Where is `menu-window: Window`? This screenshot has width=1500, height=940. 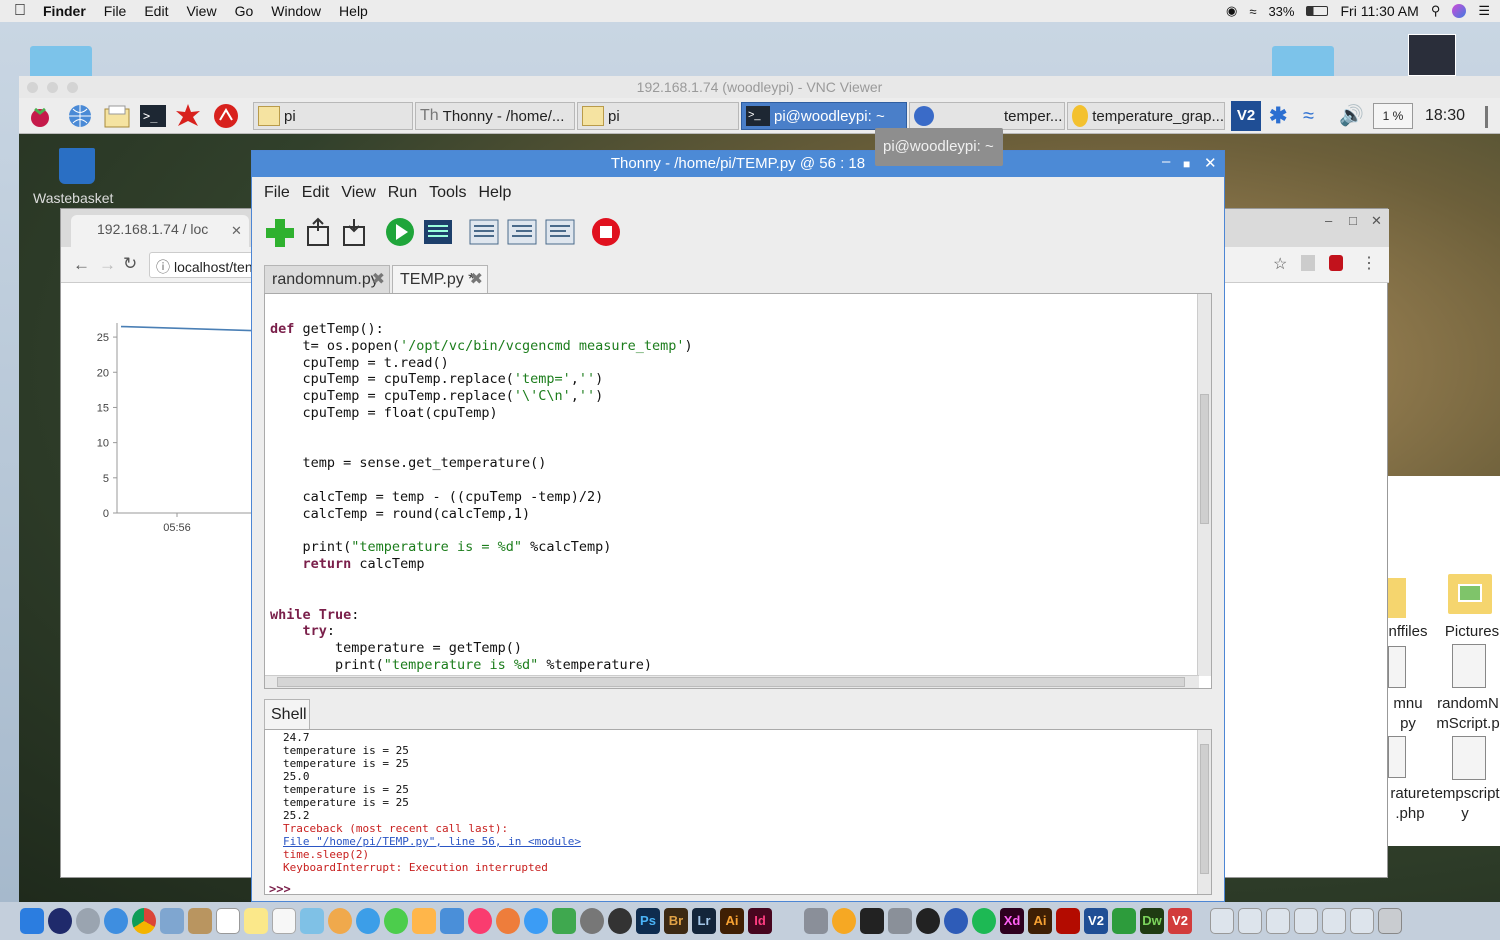 menu-window: Window is located at coordinates (296, 11).